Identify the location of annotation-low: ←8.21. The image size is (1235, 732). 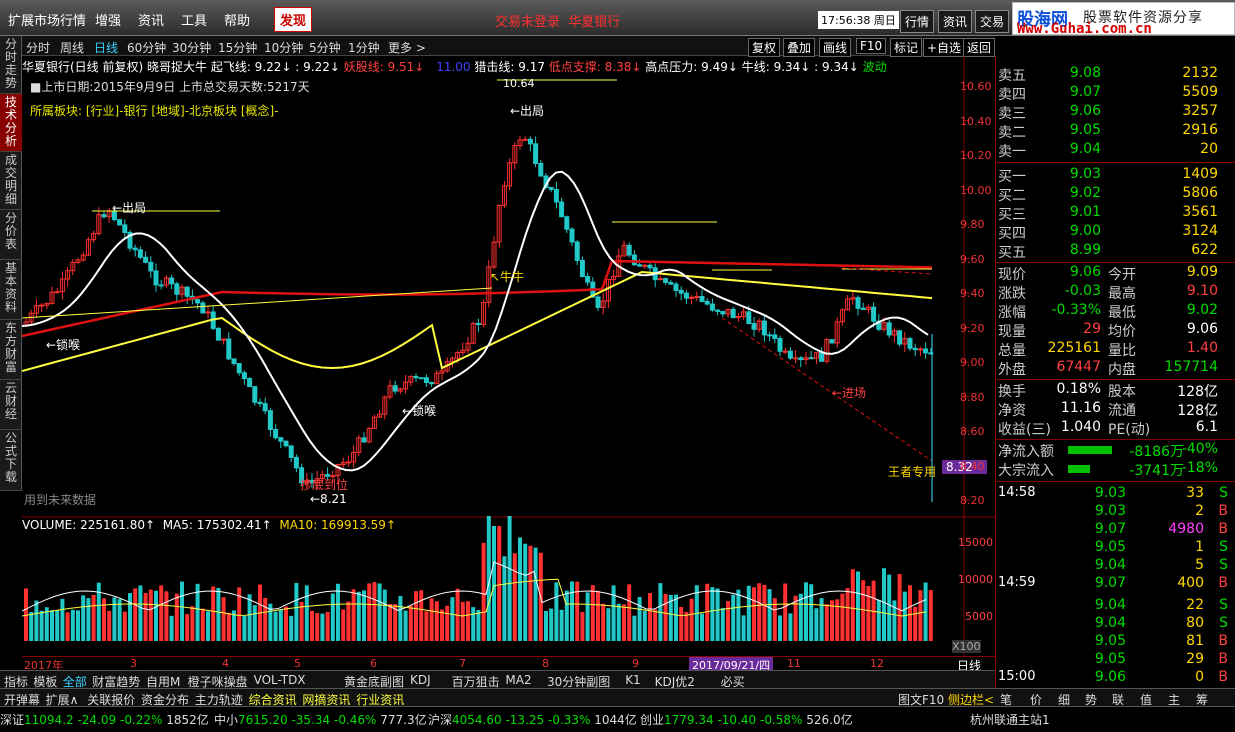
(328, 499).